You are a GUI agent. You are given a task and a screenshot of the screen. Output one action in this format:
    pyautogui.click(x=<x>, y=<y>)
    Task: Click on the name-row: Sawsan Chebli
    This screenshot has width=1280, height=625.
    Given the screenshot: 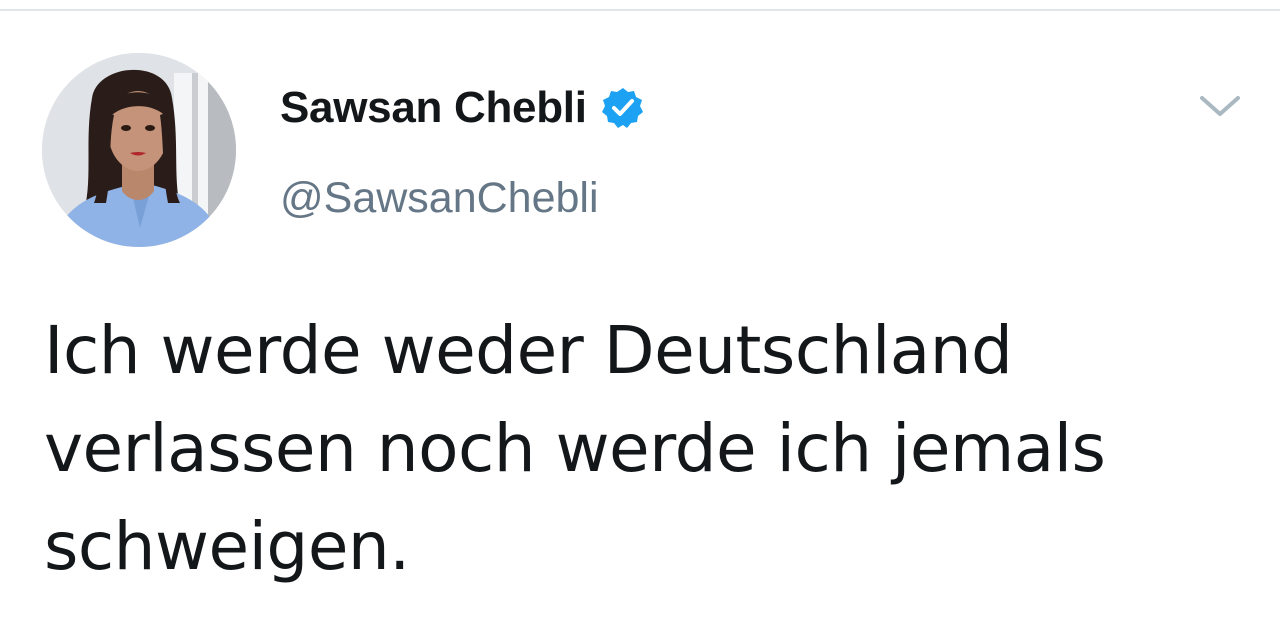 What is the action you would take?
    pyautogui.click(x=462, y=108)
    